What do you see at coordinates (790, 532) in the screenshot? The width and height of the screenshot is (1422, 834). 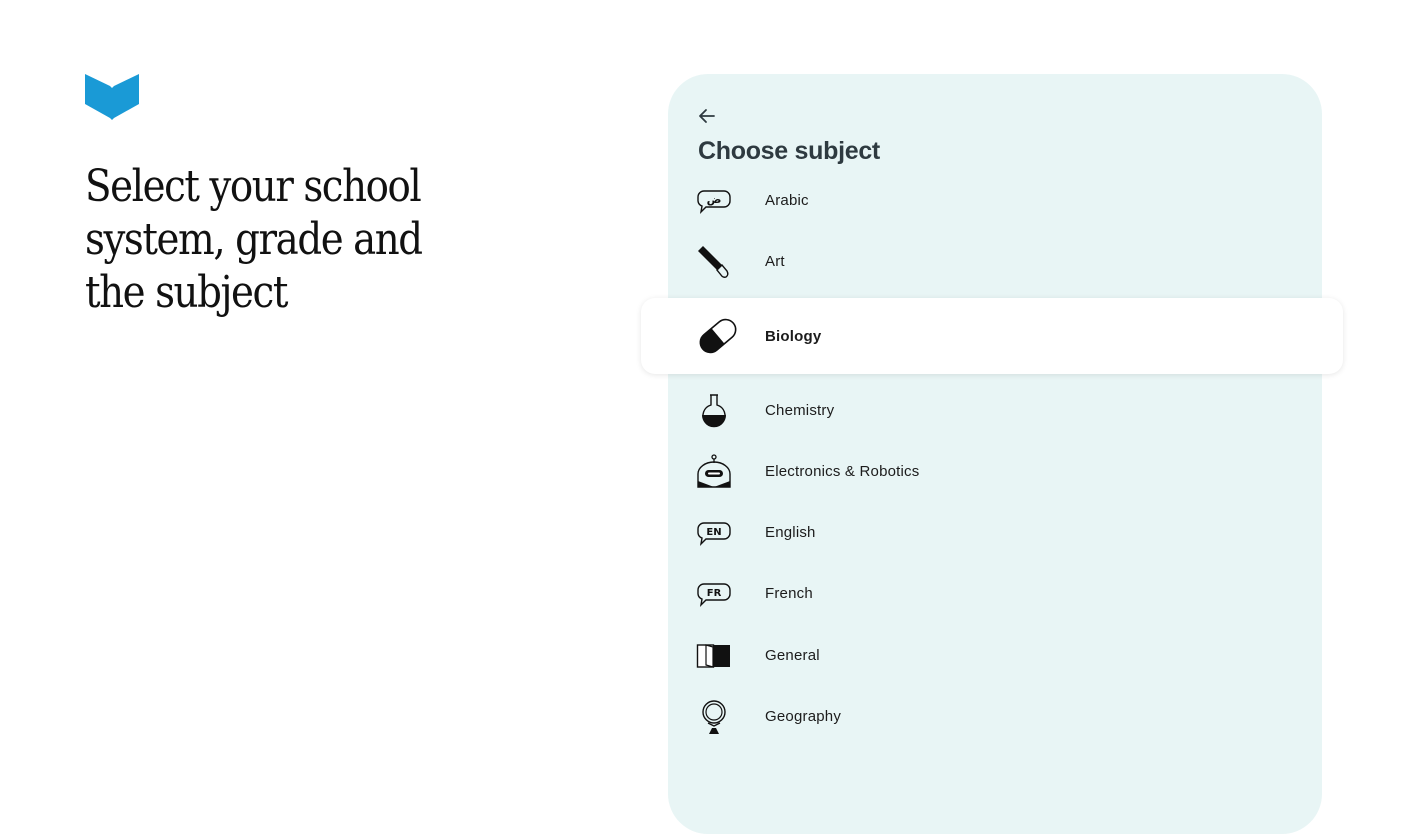 I see `subject-label: English` at bounding box center [790, 532].